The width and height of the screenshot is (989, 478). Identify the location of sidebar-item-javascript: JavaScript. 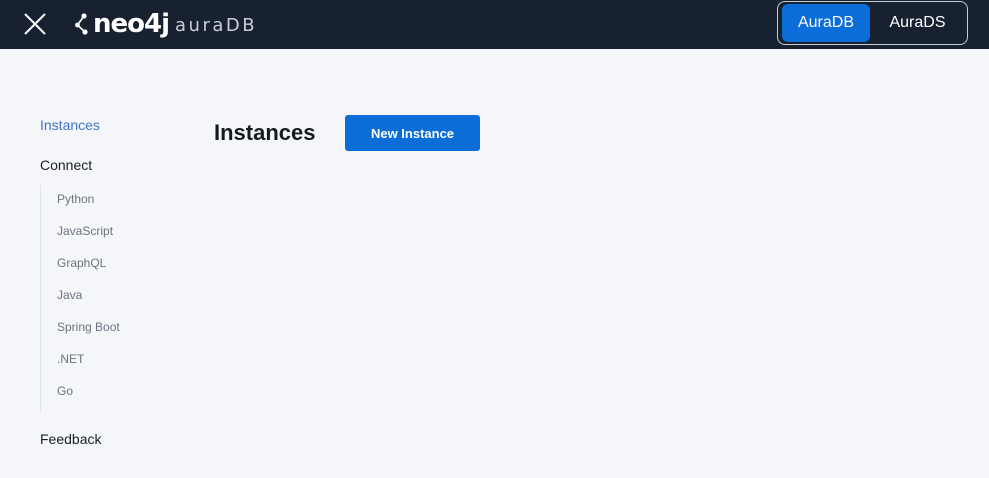
(85, 231).